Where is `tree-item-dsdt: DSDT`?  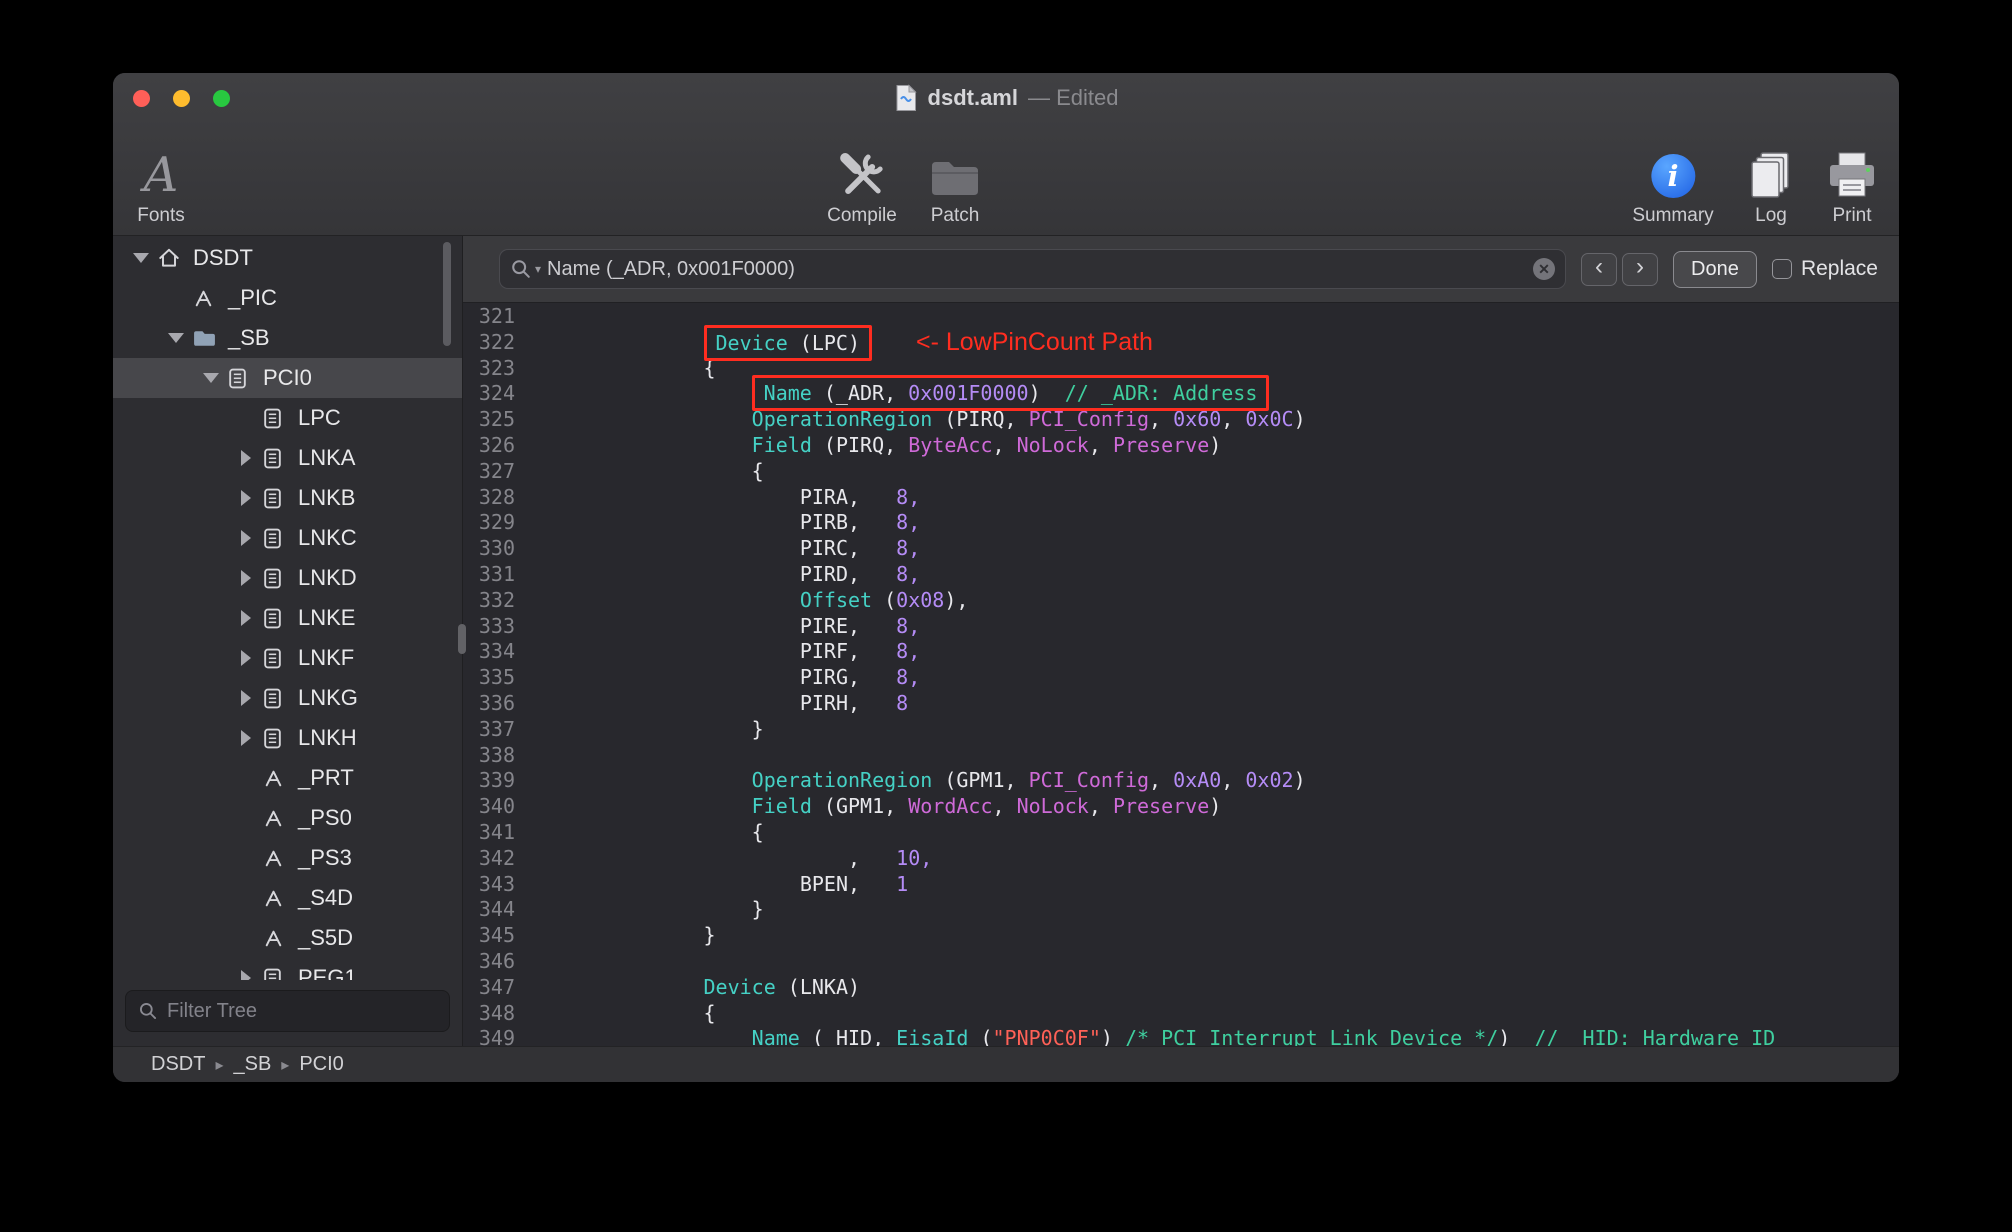 tree-item-dsdt: DSDT is located at coordinates (287, 258).